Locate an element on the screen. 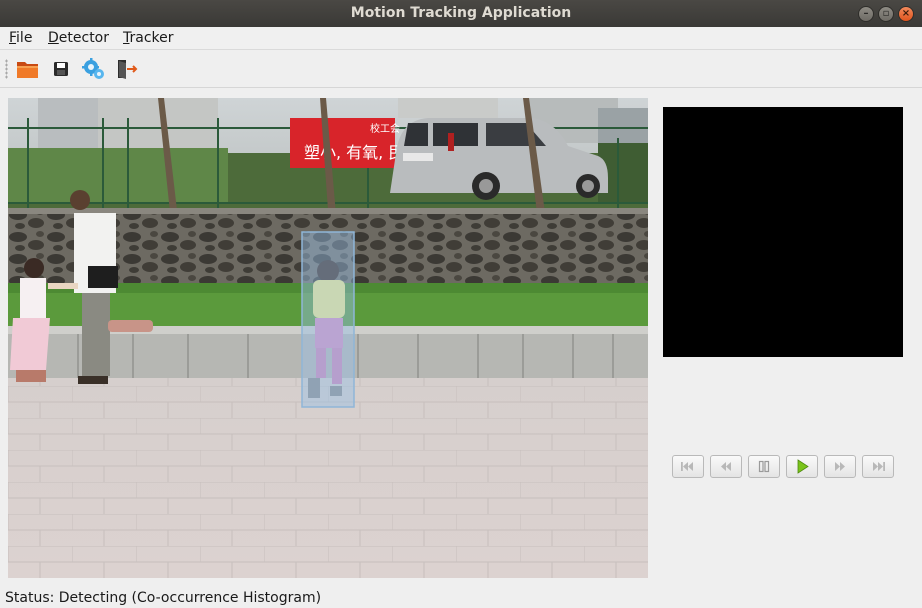  skip-to-start-icon is located at coordinates (687, 466).